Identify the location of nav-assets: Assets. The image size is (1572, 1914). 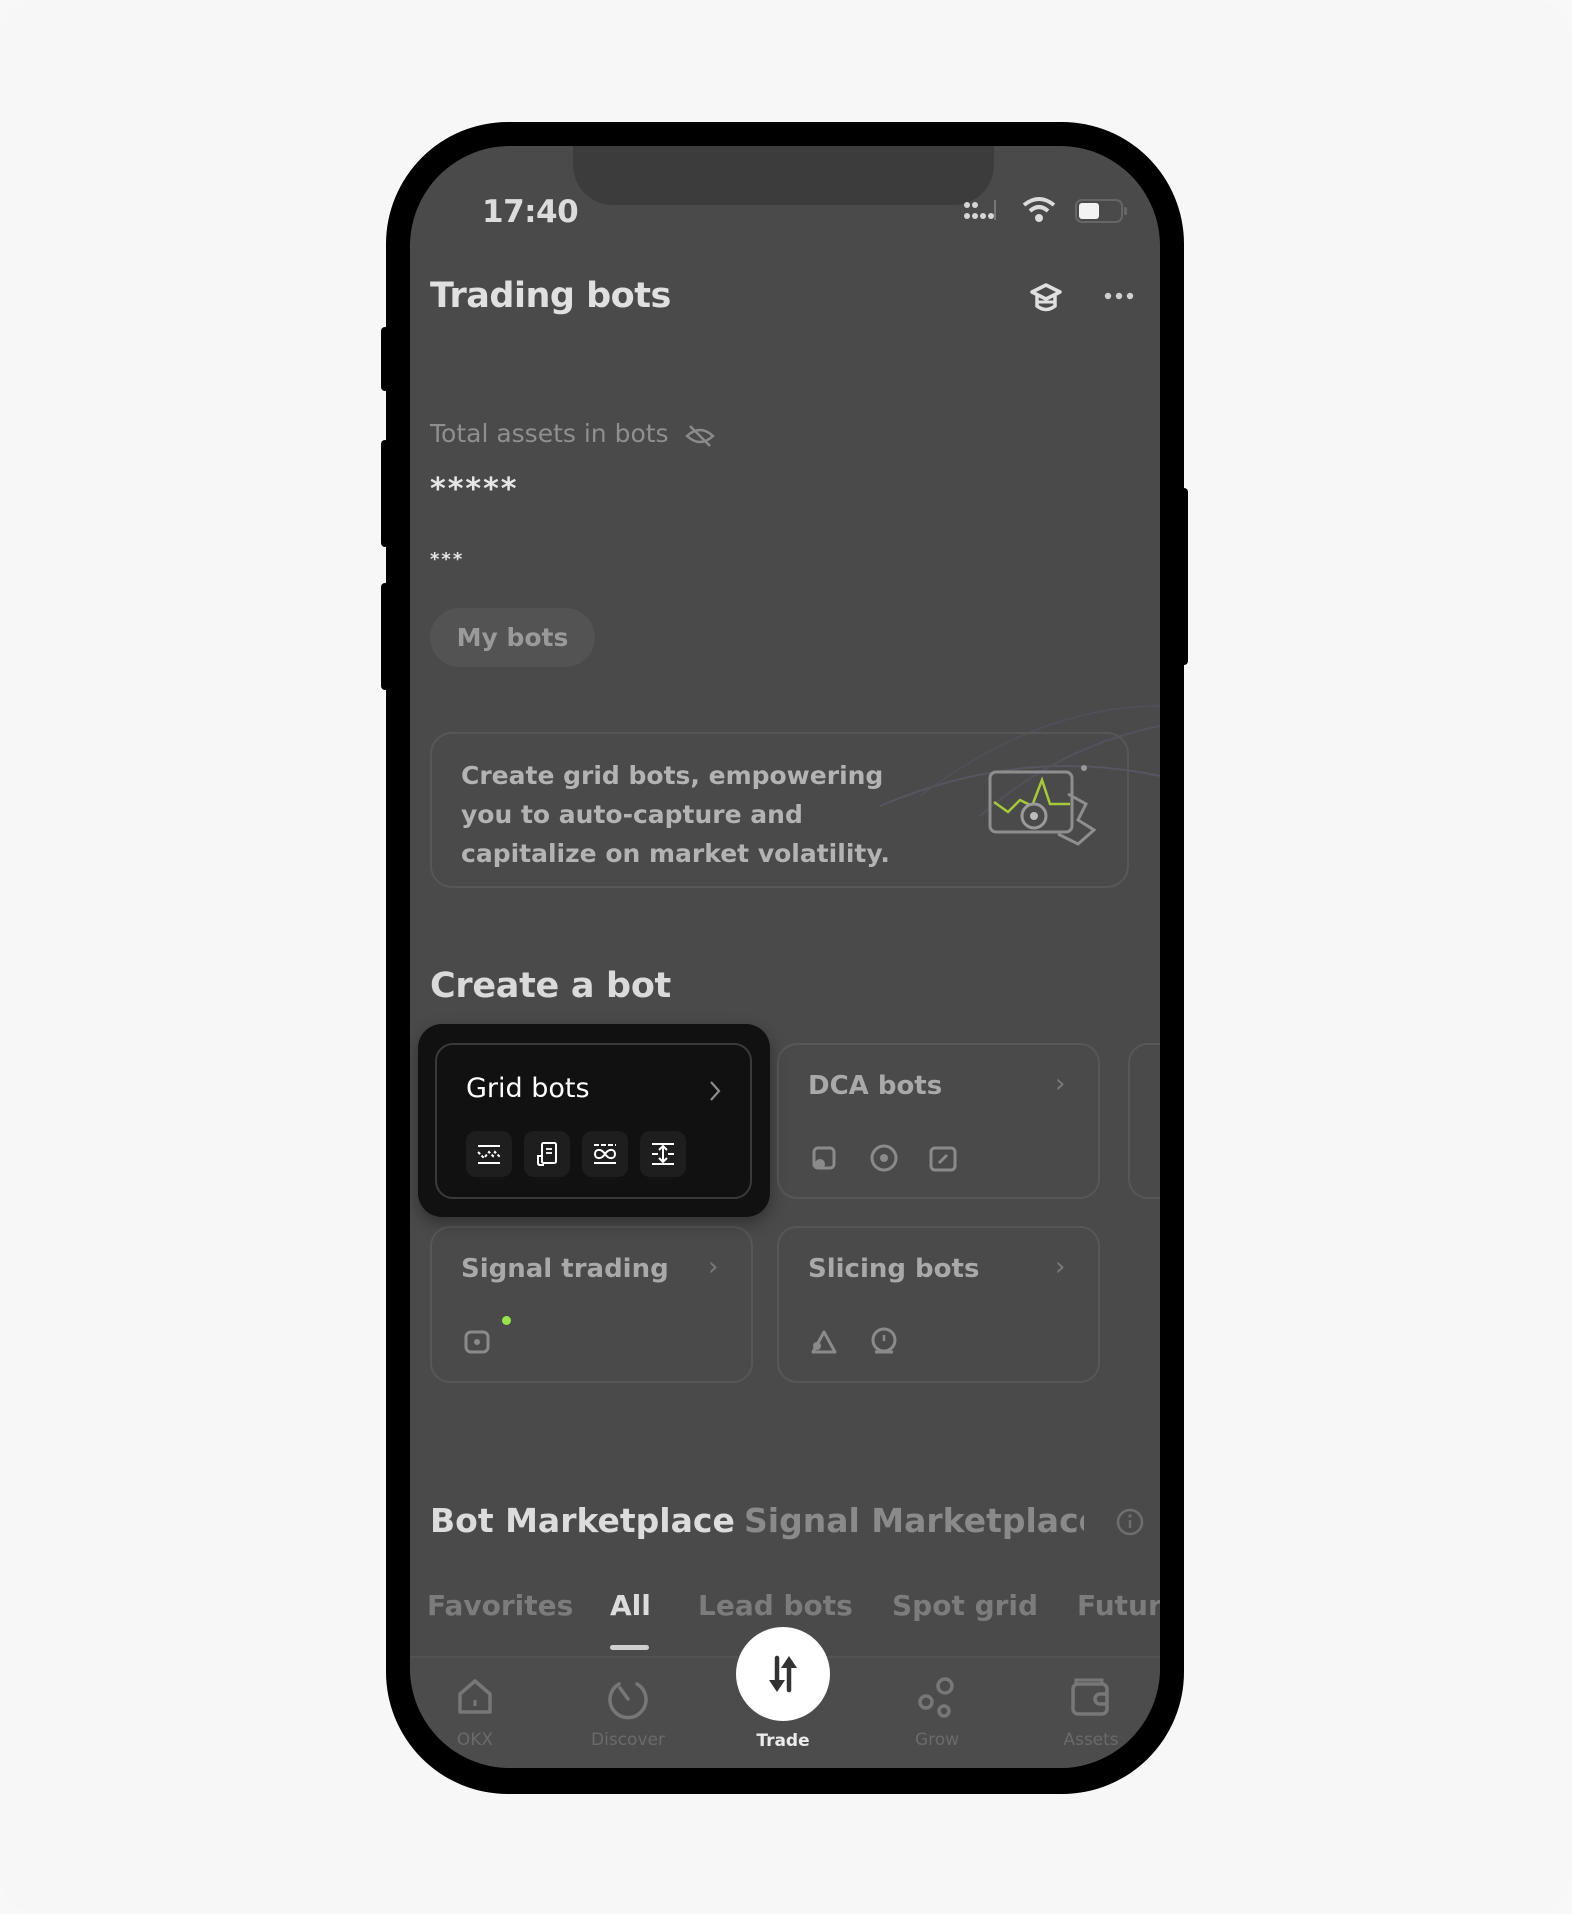
(1091, 1713).